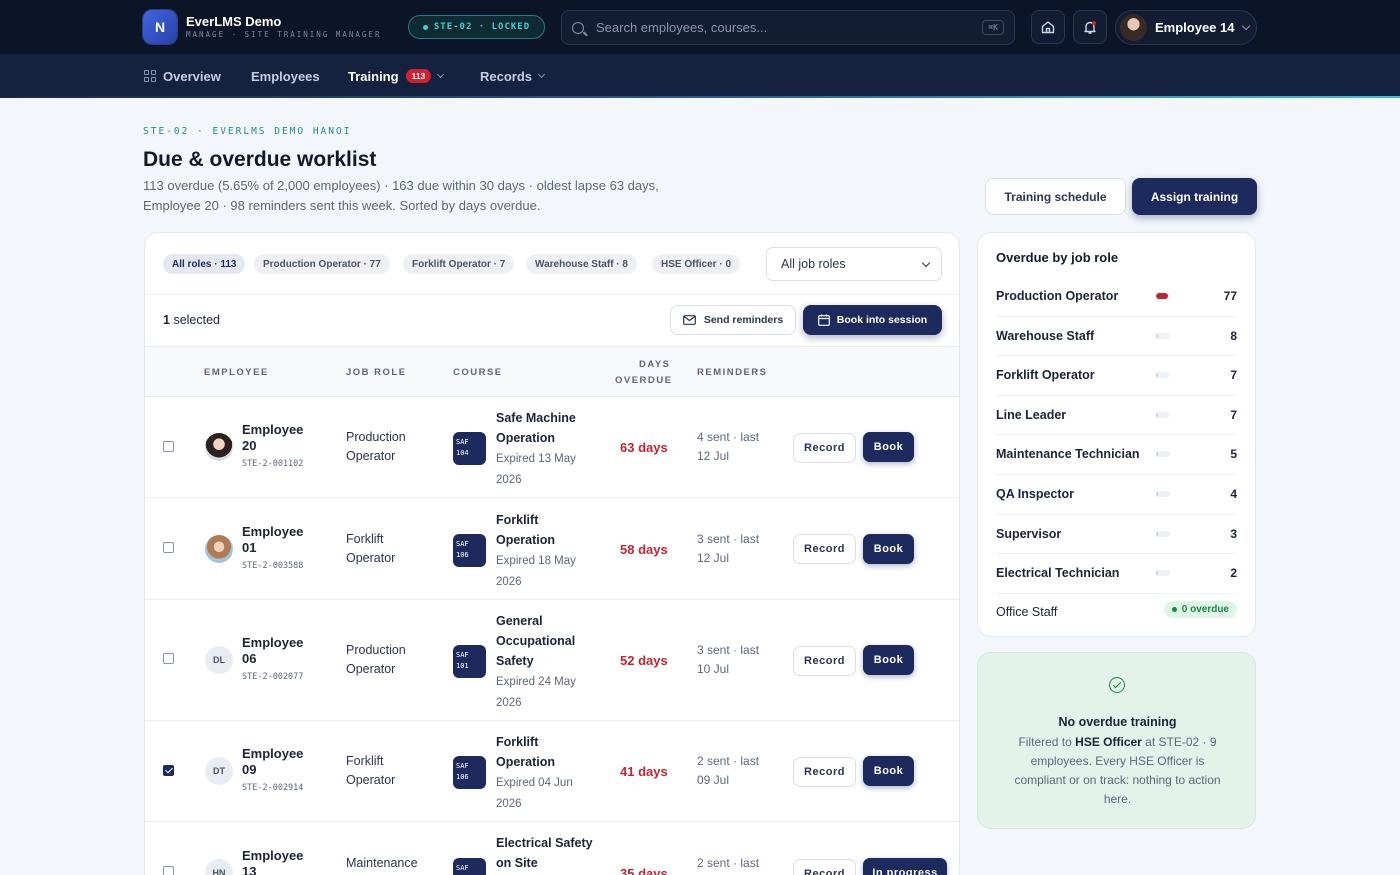  What do you see at coordinates (1116, 535) in the screenshot?
I see `role-row: Supervisor 3` at bounding box center [1116, 535].